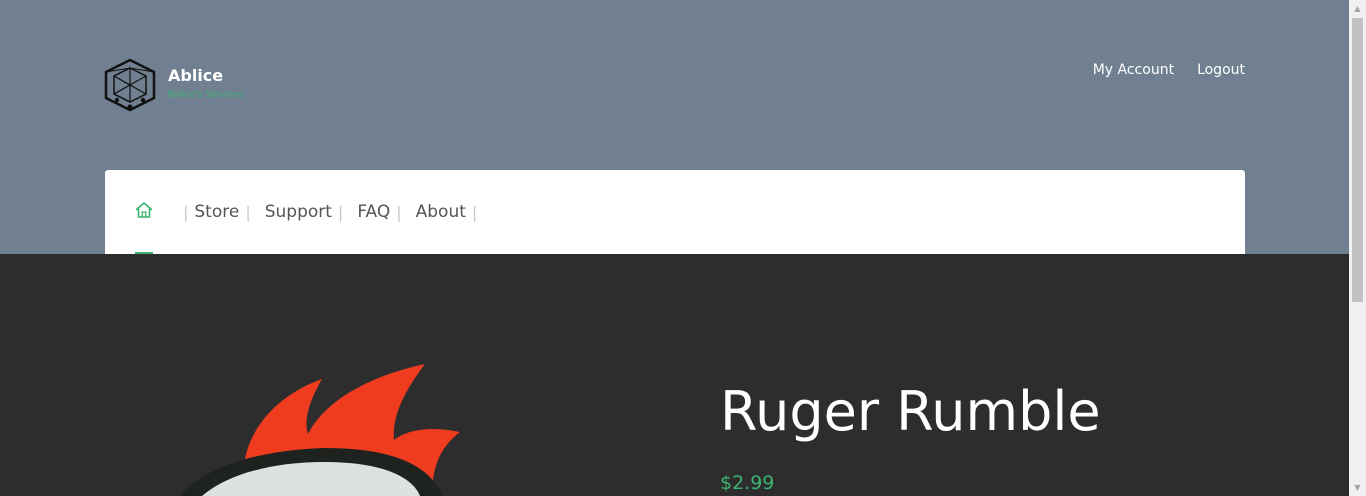 This screenshot has height=496, width=1366. I want to click on product-image, so click(320, 430).